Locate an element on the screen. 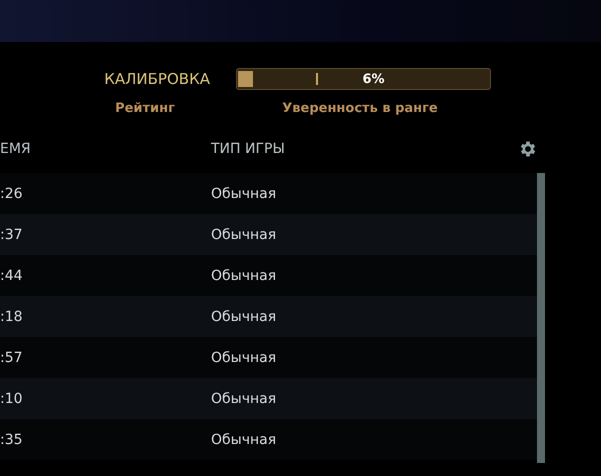 This screenshot has height=476, width=601. match-row: :37 Обычная is located at coordinates (268, 234).